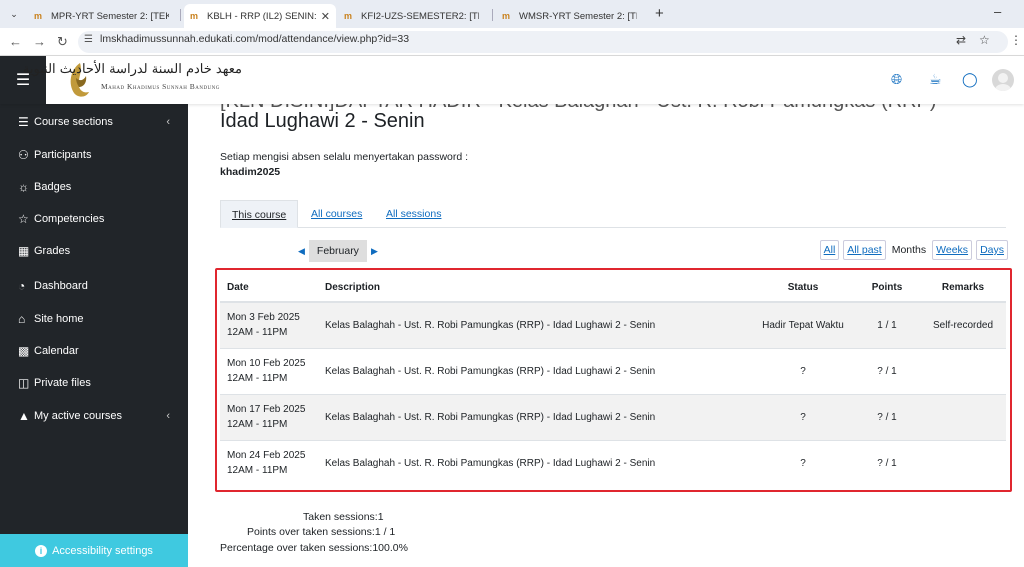 Image resolution: width=1024 pixels, height=567 pixels. I want to click on view-all-past-button: All past, so click(864, 250).